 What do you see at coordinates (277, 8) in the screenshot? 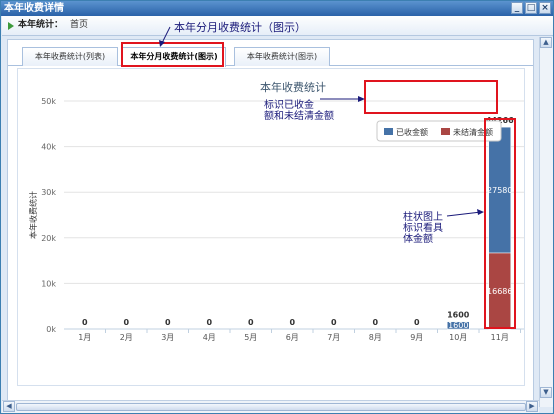
I see `title-bar: 本年收费详情 _ □ ×` at bounding box center [277, 8].